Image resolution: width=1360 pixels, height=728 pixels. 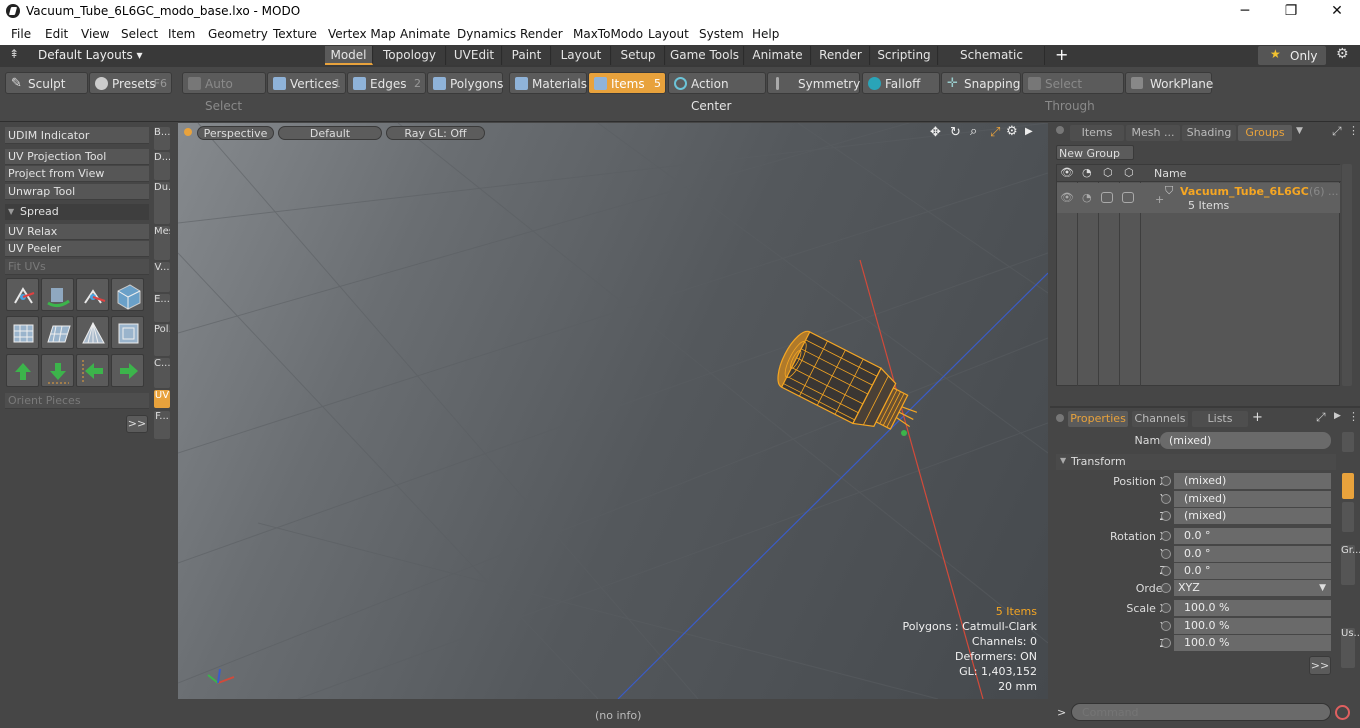 What do you see at coordinates (1252, 499) in the screenshot?
I see `position-y-field: (mixed)` at bounding box center [1252, 499].